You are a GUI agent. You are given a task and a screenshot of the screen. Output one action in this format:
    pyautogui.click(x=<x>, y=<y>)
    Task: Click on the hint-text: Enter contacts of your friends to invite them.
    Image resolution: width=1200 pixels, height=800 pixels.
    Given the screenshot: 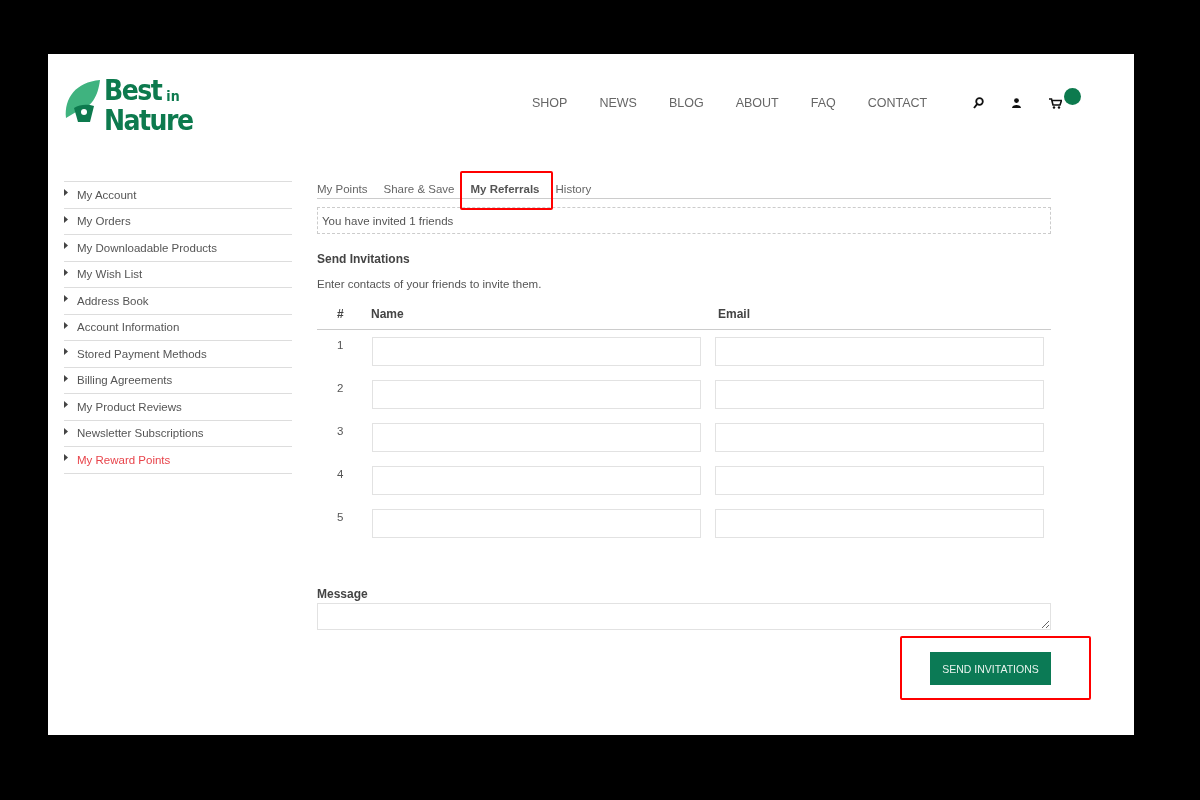 What is the action you would take?
    pyautogui.click(x=430, y=284)
    